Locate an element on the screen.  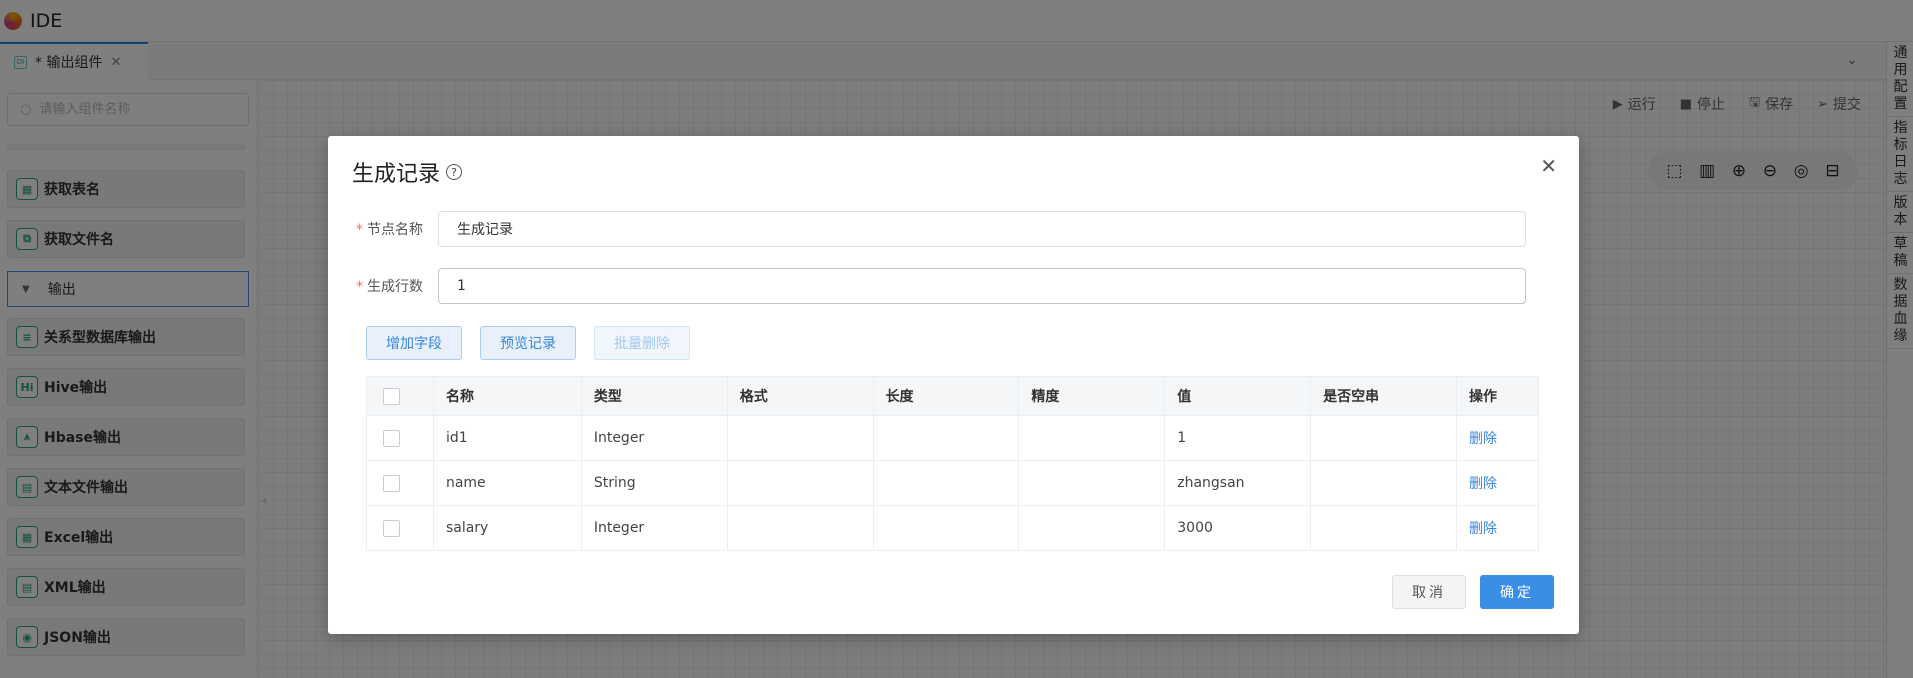
table-row: id1 Integer 1 删除 is located at coordinates (952, 438).